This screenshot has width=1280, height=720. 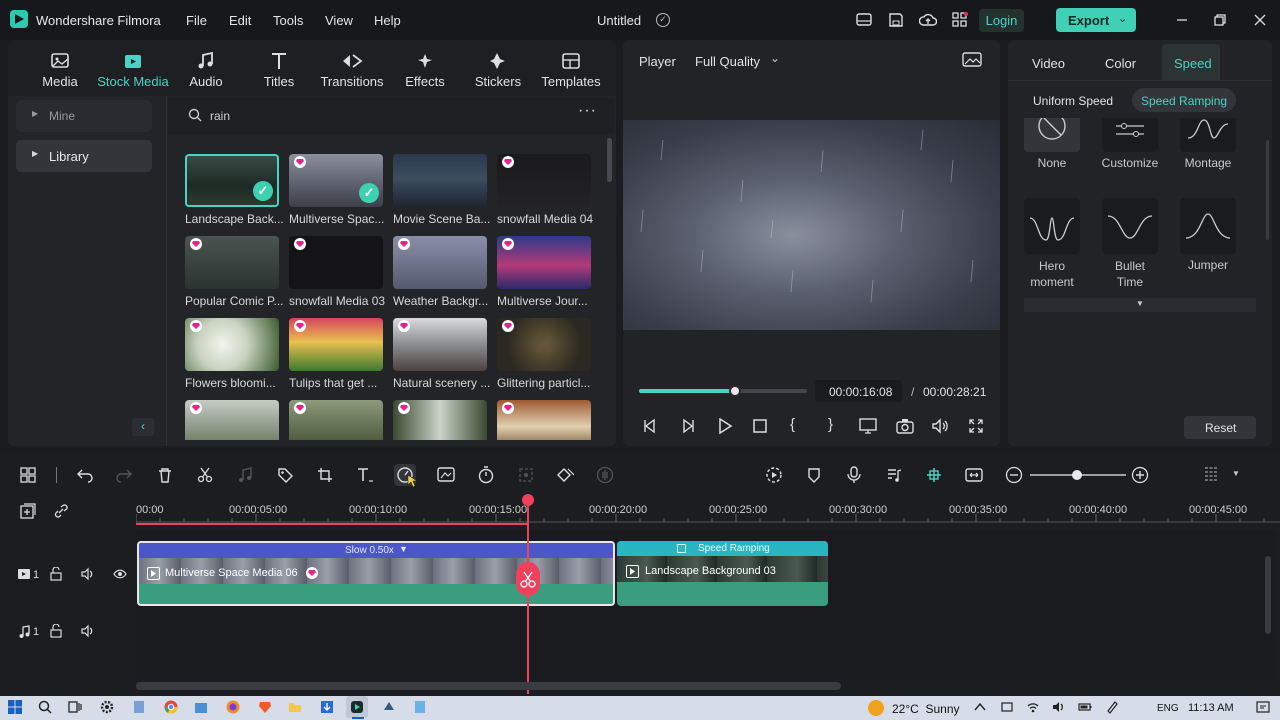 What do you see at coordinates (327, 707) in the screenshot?
I see `download-icon` at bounding box center [327, 707].